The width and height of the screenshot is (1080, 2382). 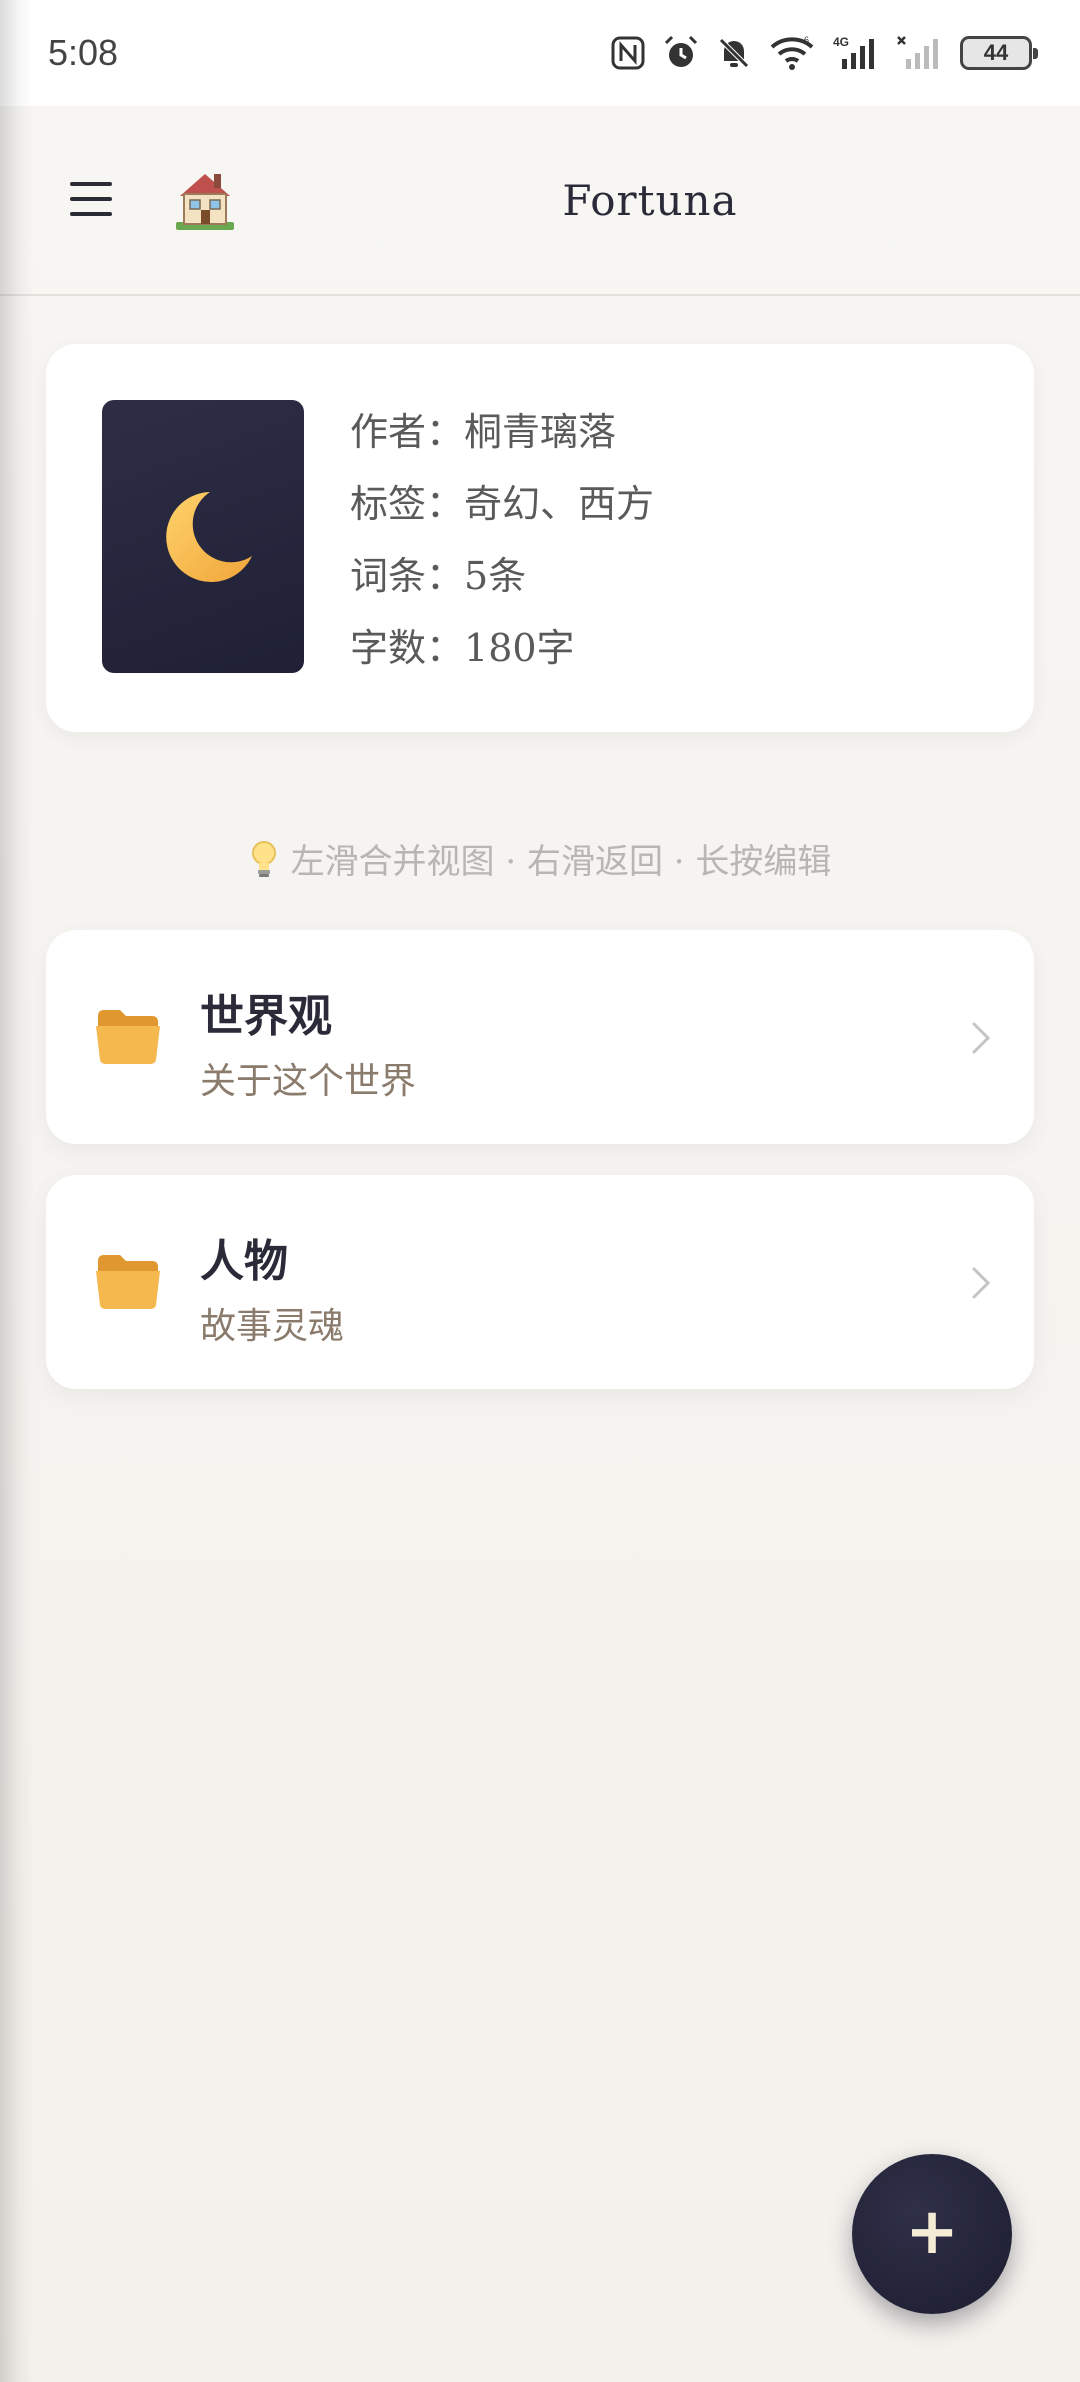 I want to click on status-icons: 6 4G 44, so click(x=824, y=53).